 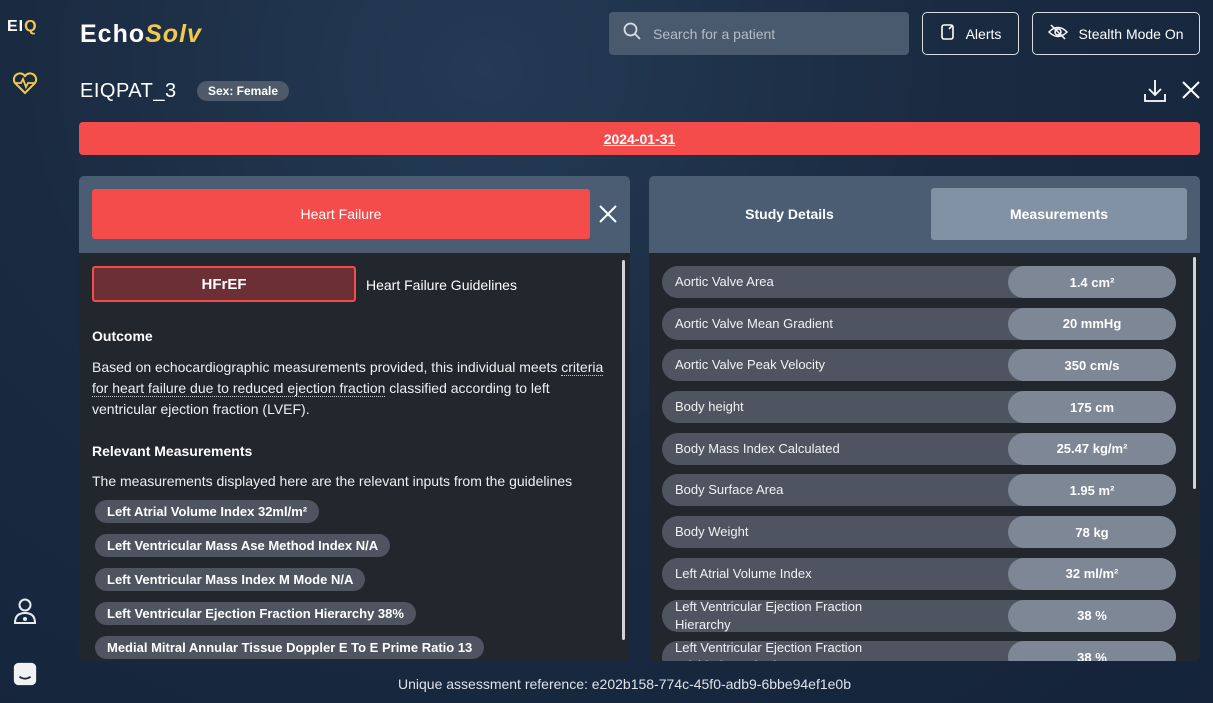 What do you see at coordinates (122, 336) in the screenshot?
I see `outcome-heading: Outcome` at bounding box center [122, 336].